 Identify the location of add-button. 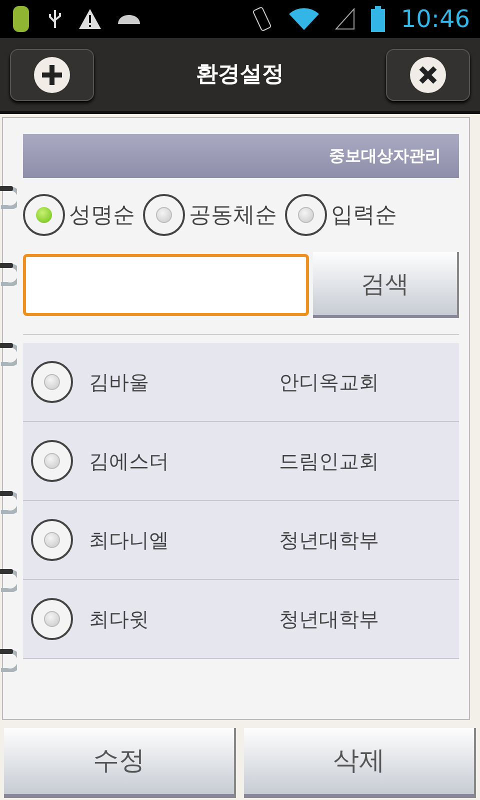
(52, 74).